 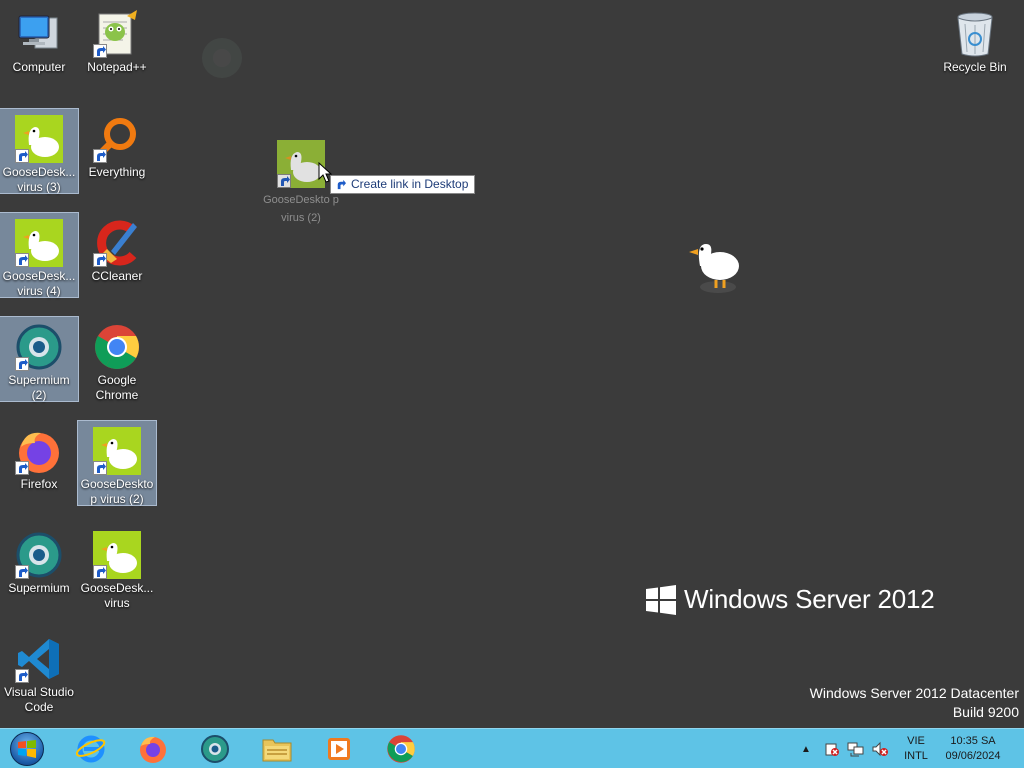 I want to click on windows-server-brand: Windows Server 2012, so click(x=790, y=599).